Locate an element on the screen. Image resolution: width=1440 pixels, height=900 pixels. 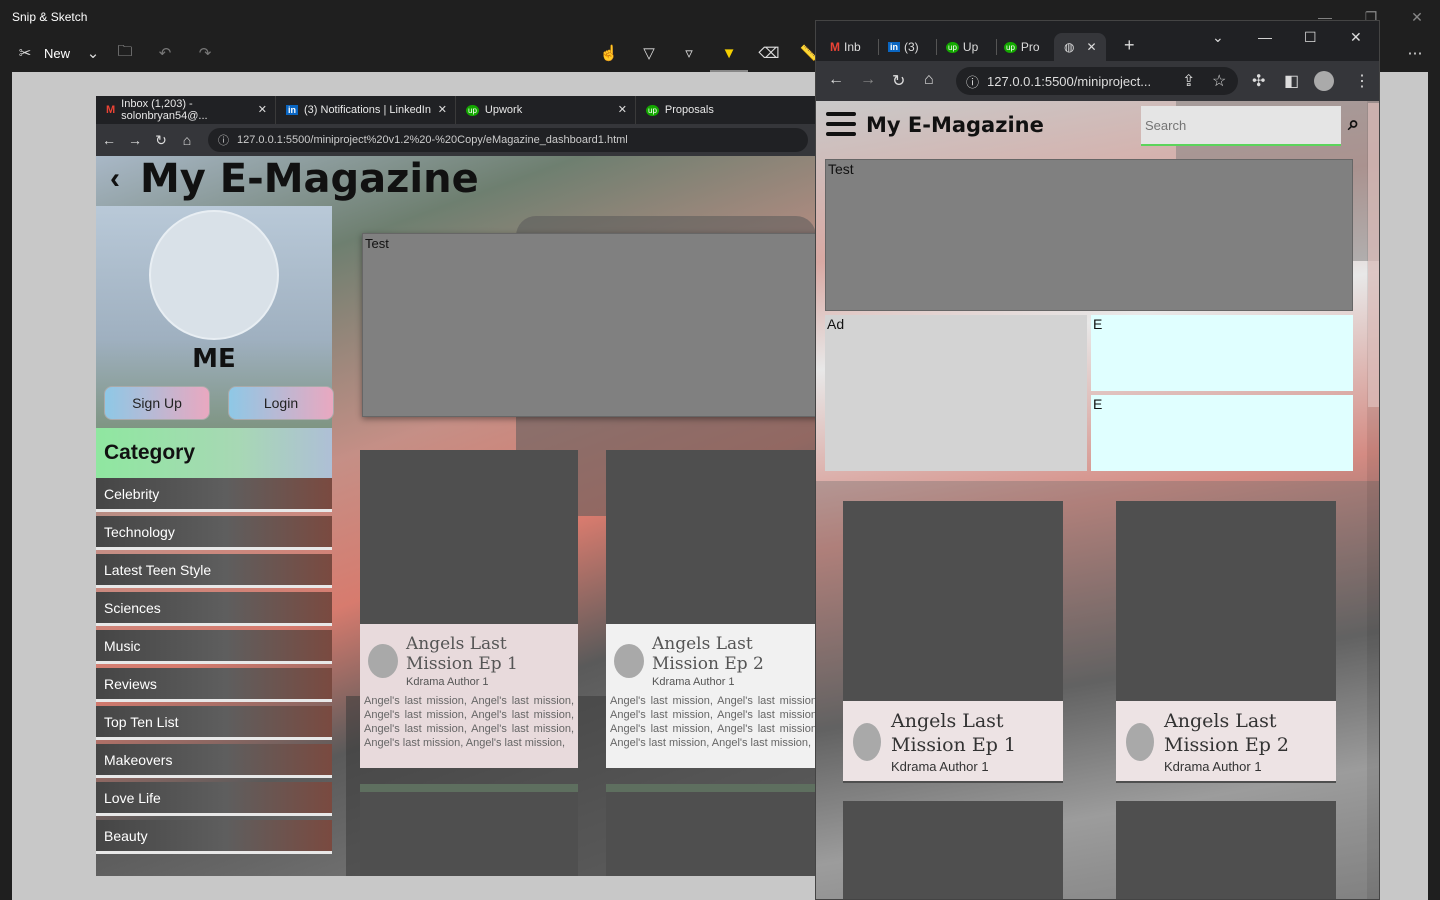
bookmark-star-icon: ☆ is located at coordinates (1219, 81).